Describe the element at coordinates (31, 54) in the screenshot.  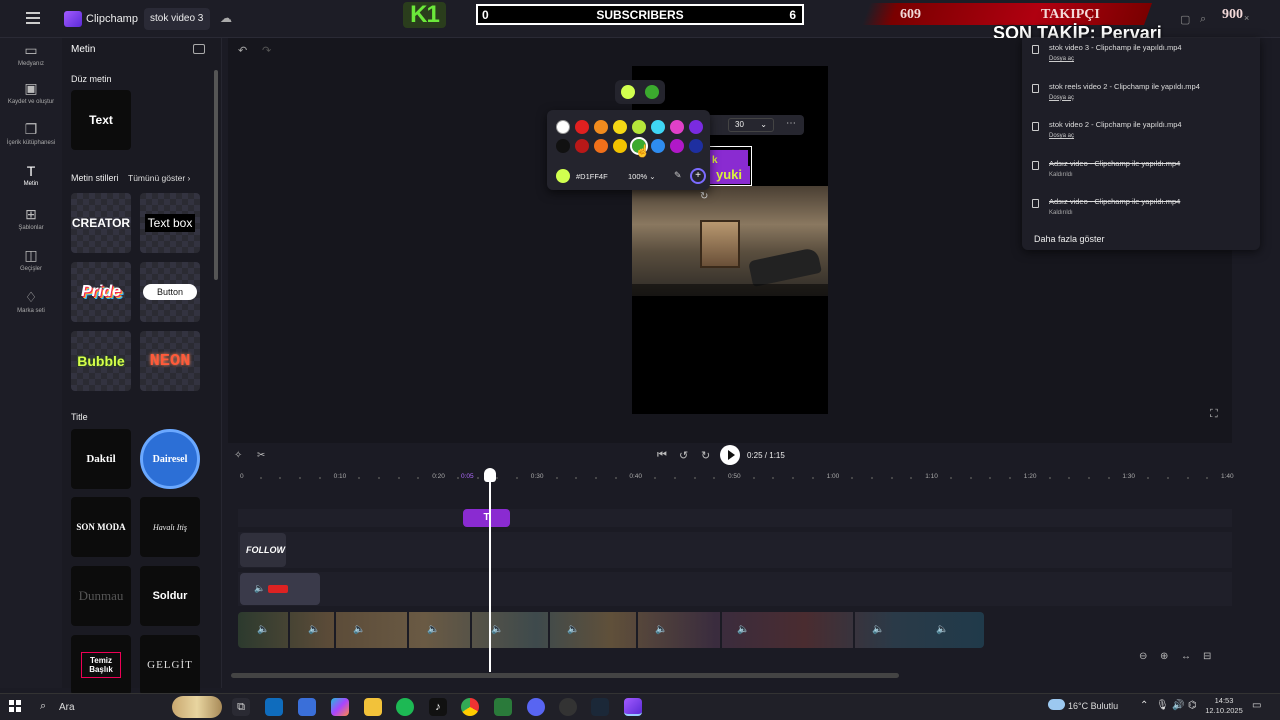
I see `rail-item-media: ▭ Medyanız` at that location.